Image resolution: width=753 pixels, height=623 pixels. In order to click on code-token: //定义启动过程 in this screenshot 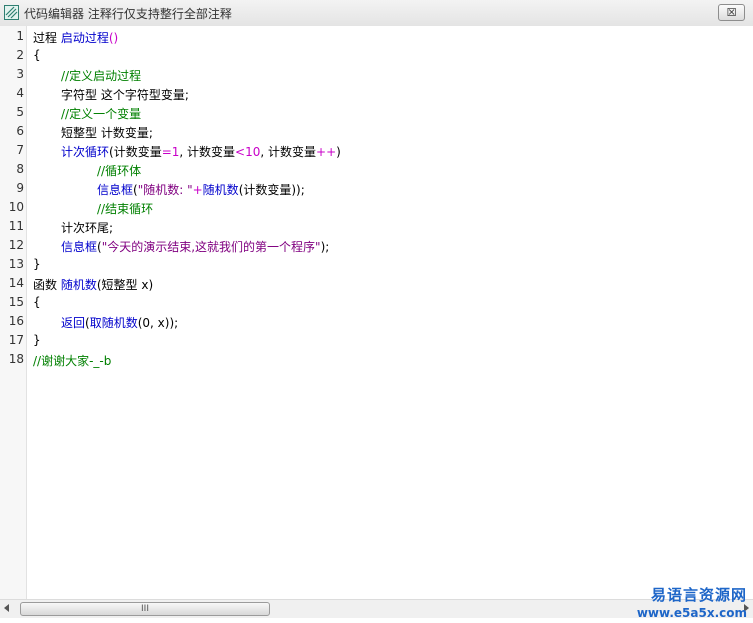, I will do `click(101, 76)`.